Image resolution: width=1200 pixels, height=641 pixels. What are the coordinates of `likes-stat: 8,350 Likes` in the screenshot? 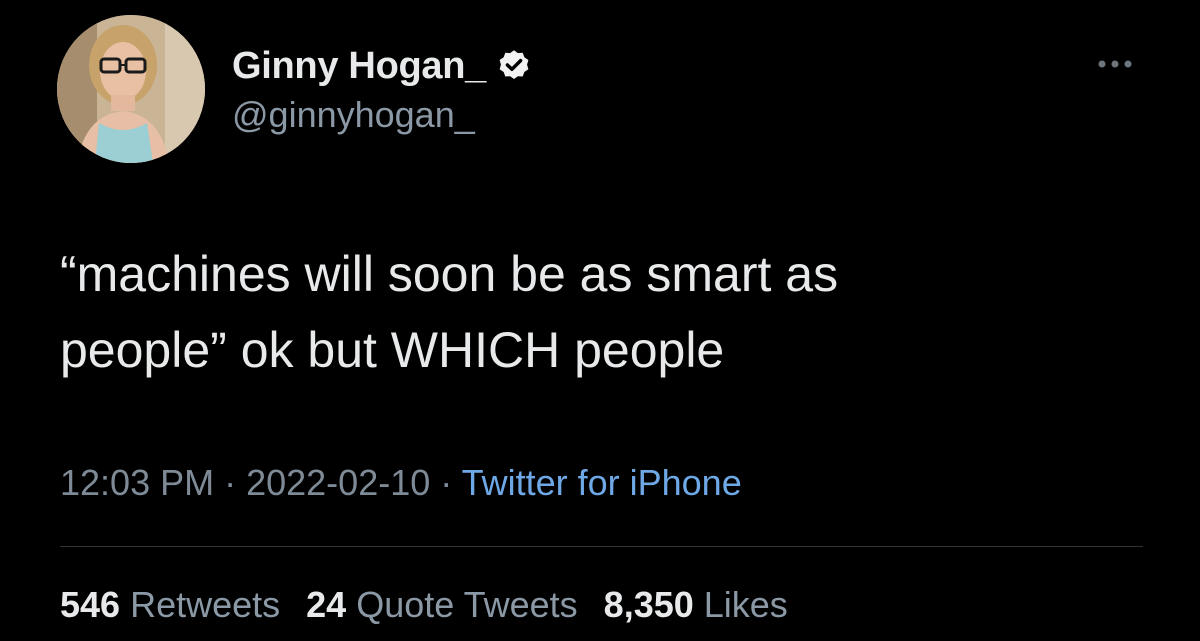 It's located at (696, 605).